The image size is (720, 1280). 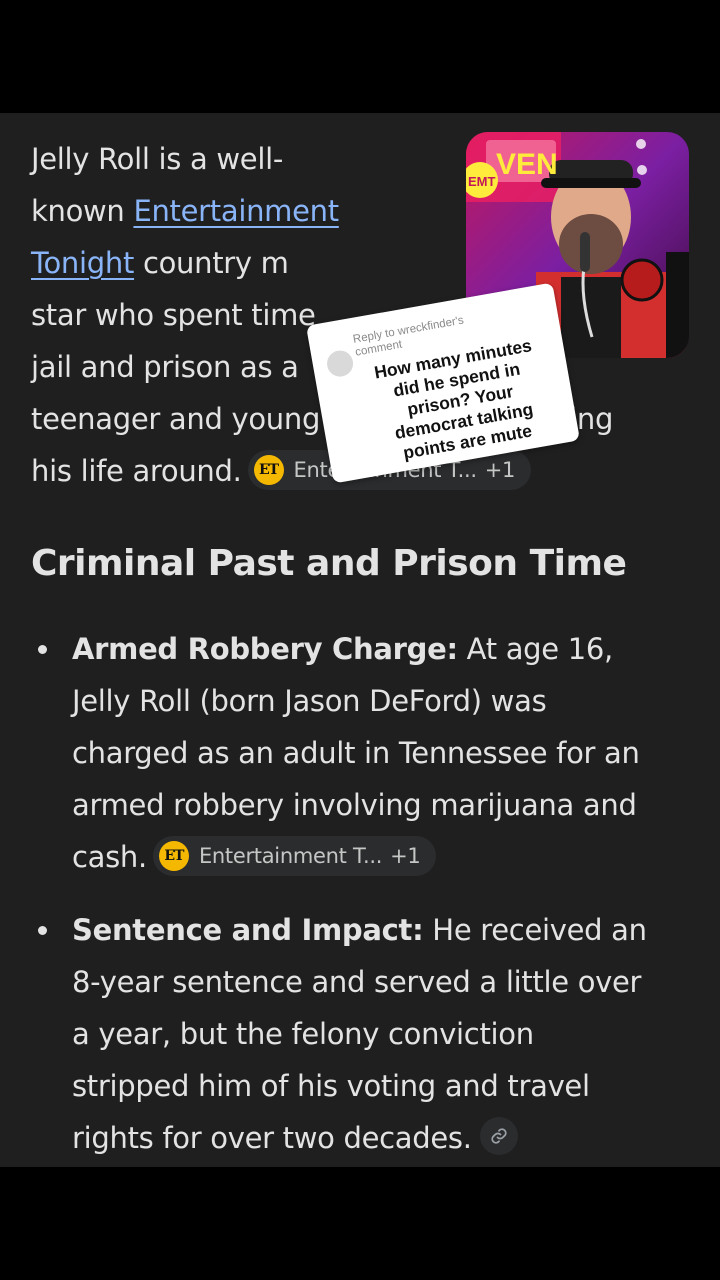 I want to click on bullet-2-line-1-text: He received an, so click(x=535, y=930).